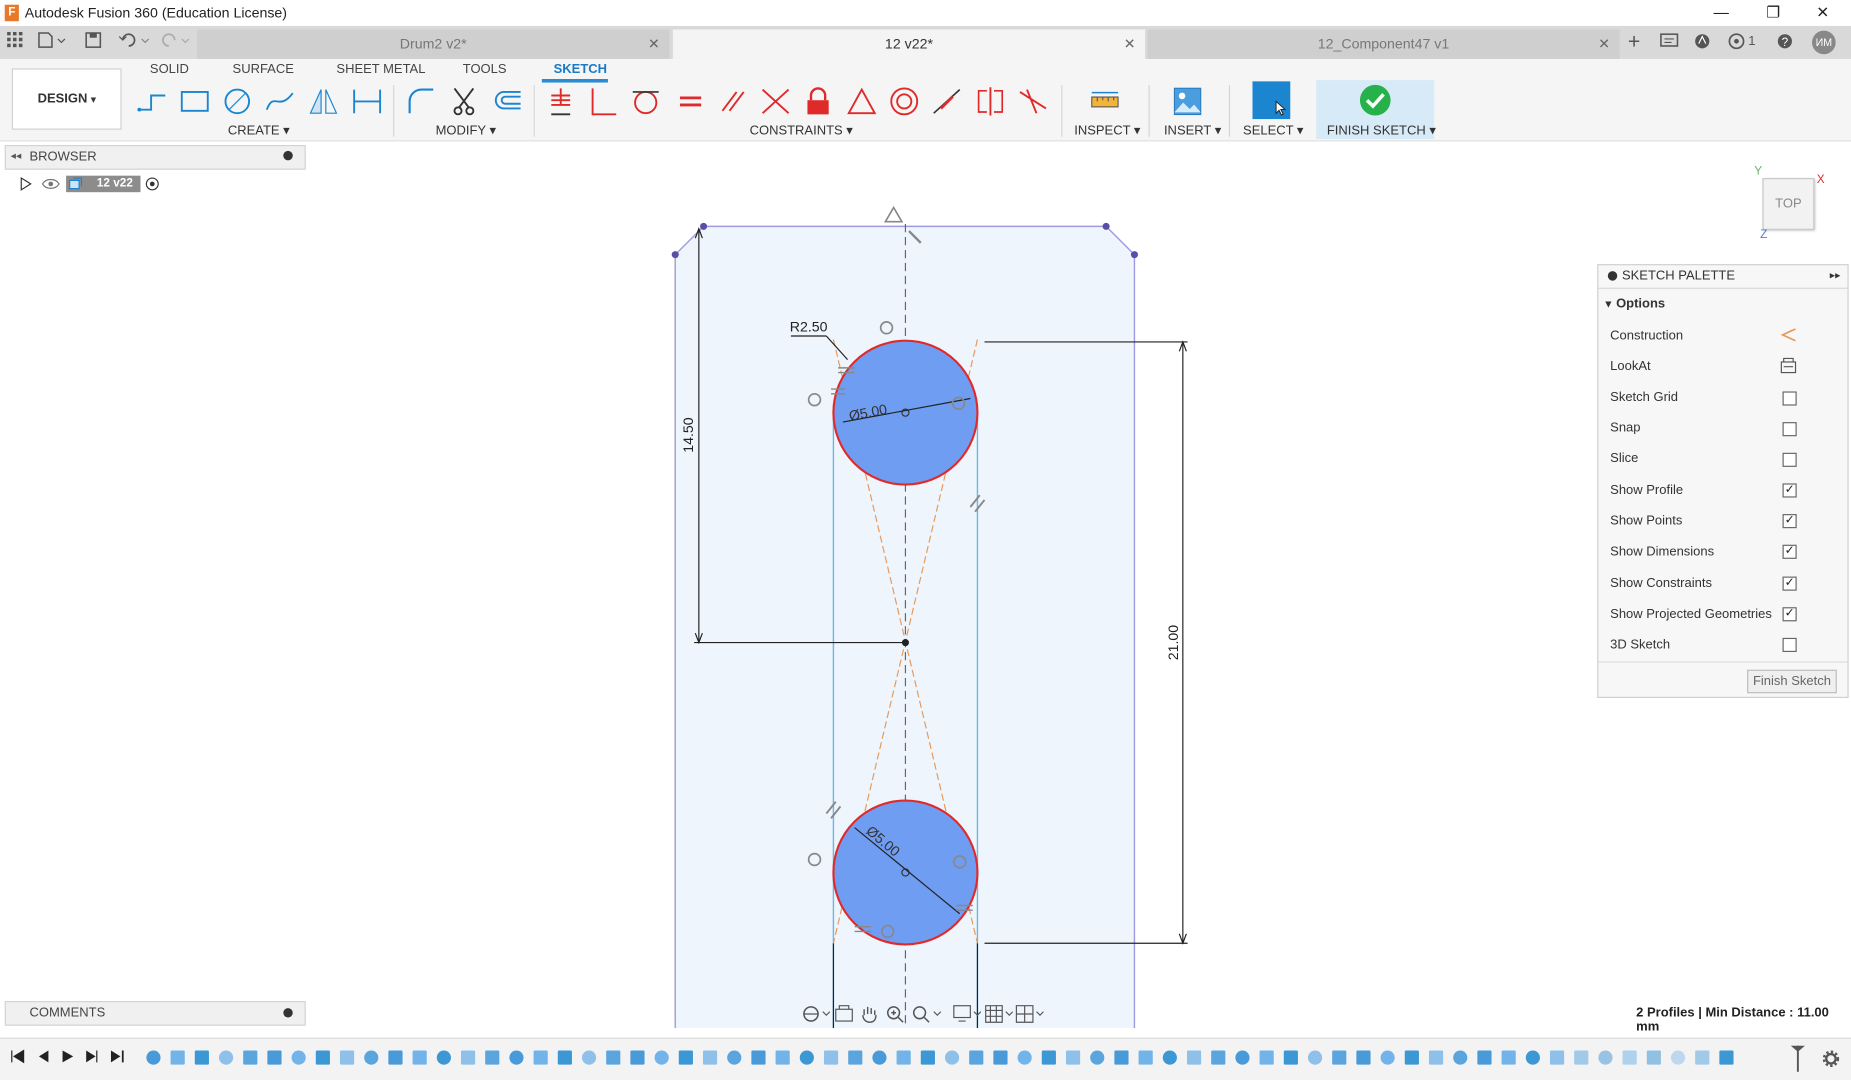 The image size is (1851, 1080). What do you see at coordinates (1173, 643) in the screenshot?
I see `vertical-dimension-right: 21.00` at bounding box center [1173, 643].